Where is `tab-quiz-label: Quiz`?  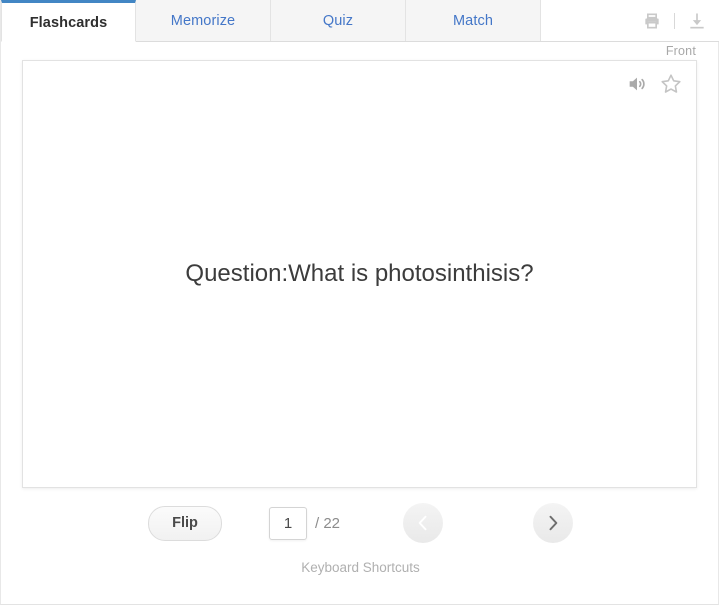
tab-quiz-label: Quiz is located at coordinates (338, 20).